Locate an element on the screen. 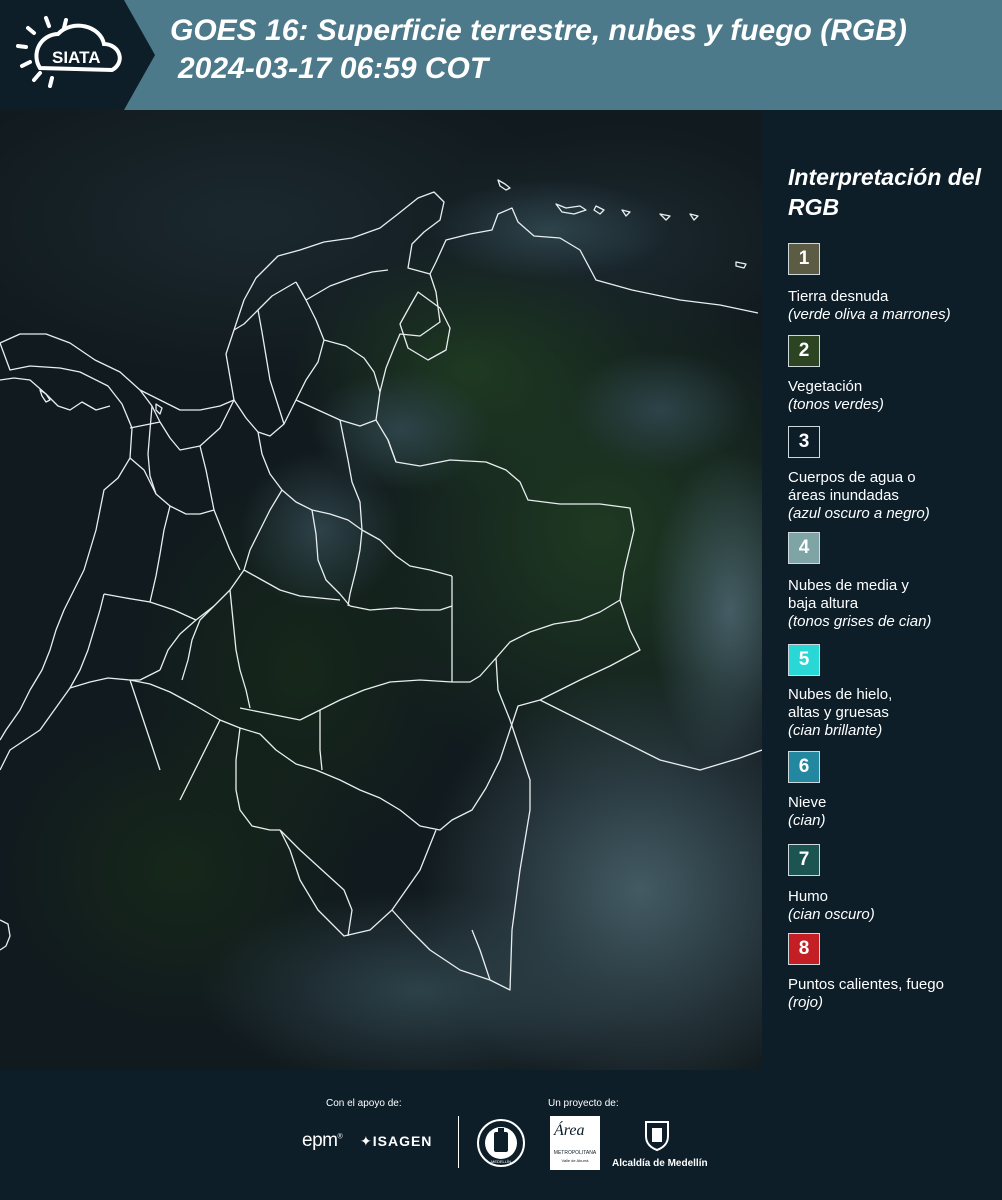  isagen-logo: ✦ISAGEN is located at coordinates (396, 1141).